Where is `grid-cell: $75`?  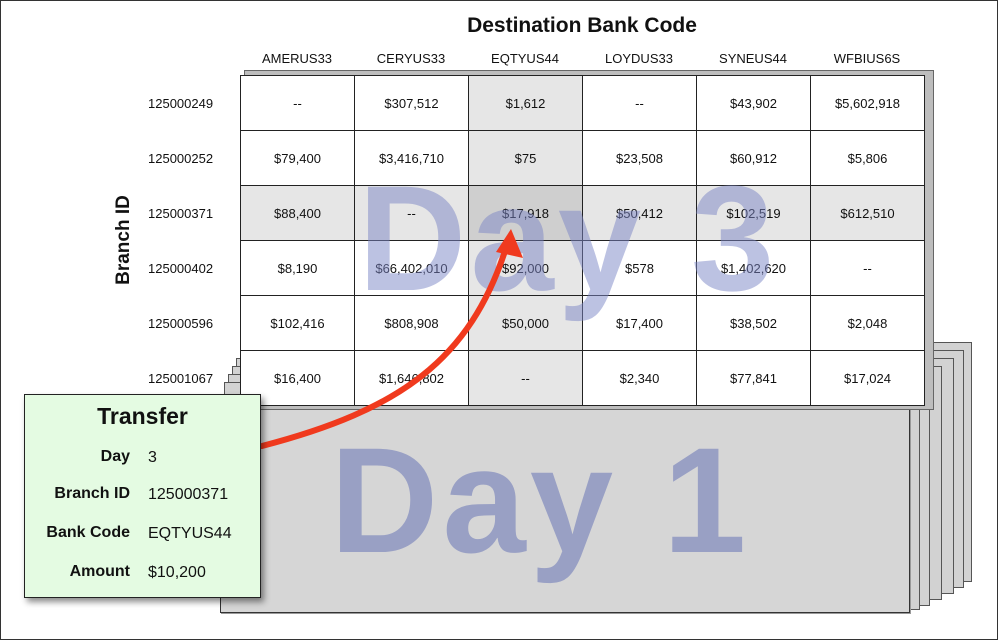
grid-cell: $75 is located at coordinates (525, 158).